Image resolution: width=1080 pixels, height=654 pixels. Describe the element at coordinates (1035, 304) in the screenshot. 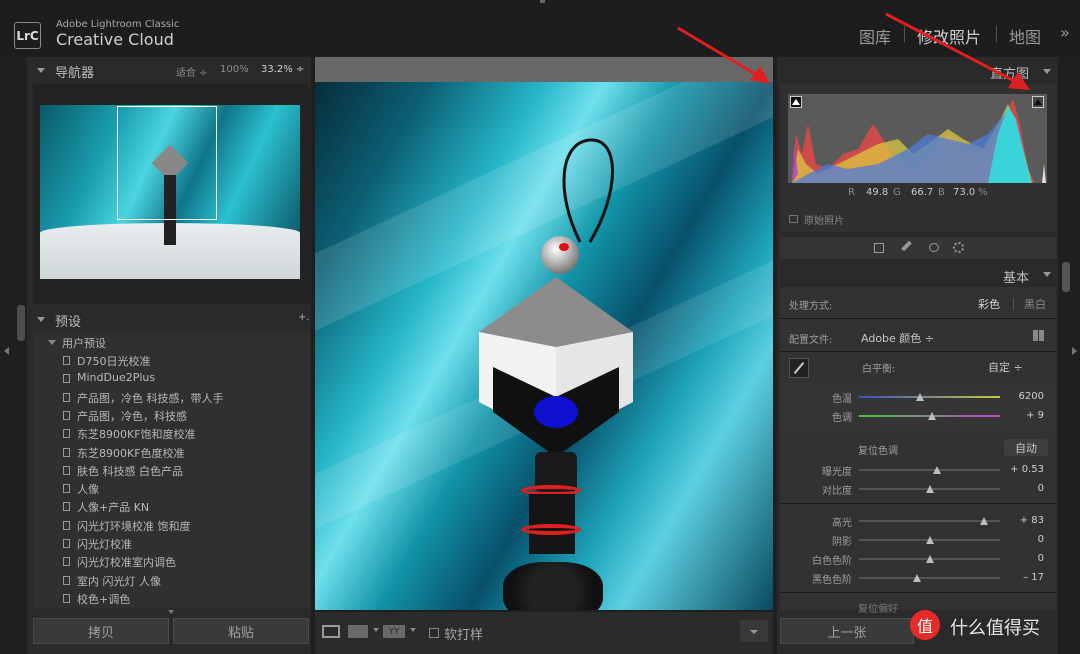

I see `bw-treatment-button: 黑白` at that location.